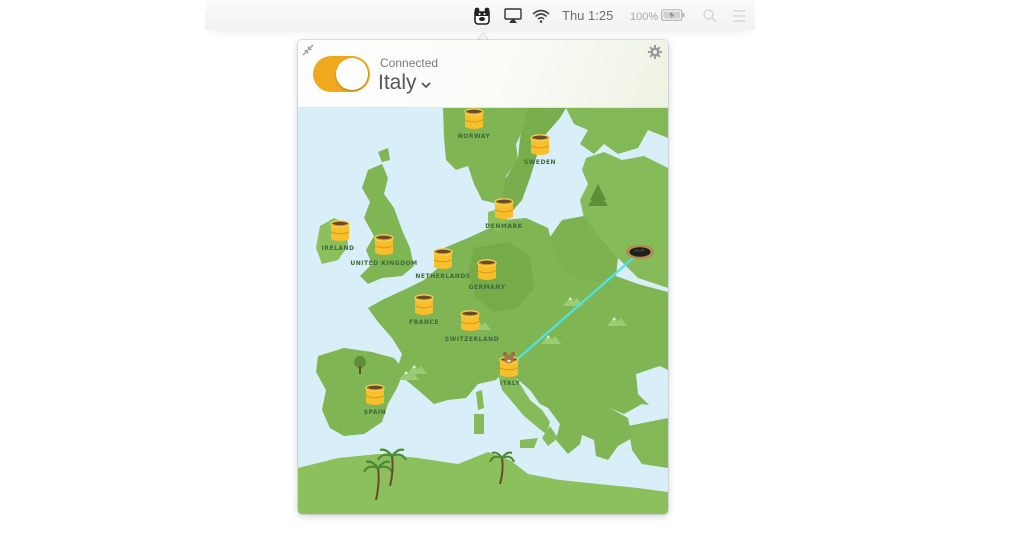  I want to click on tunnel-label-sweden: SWEDEN, so click(540, 162).